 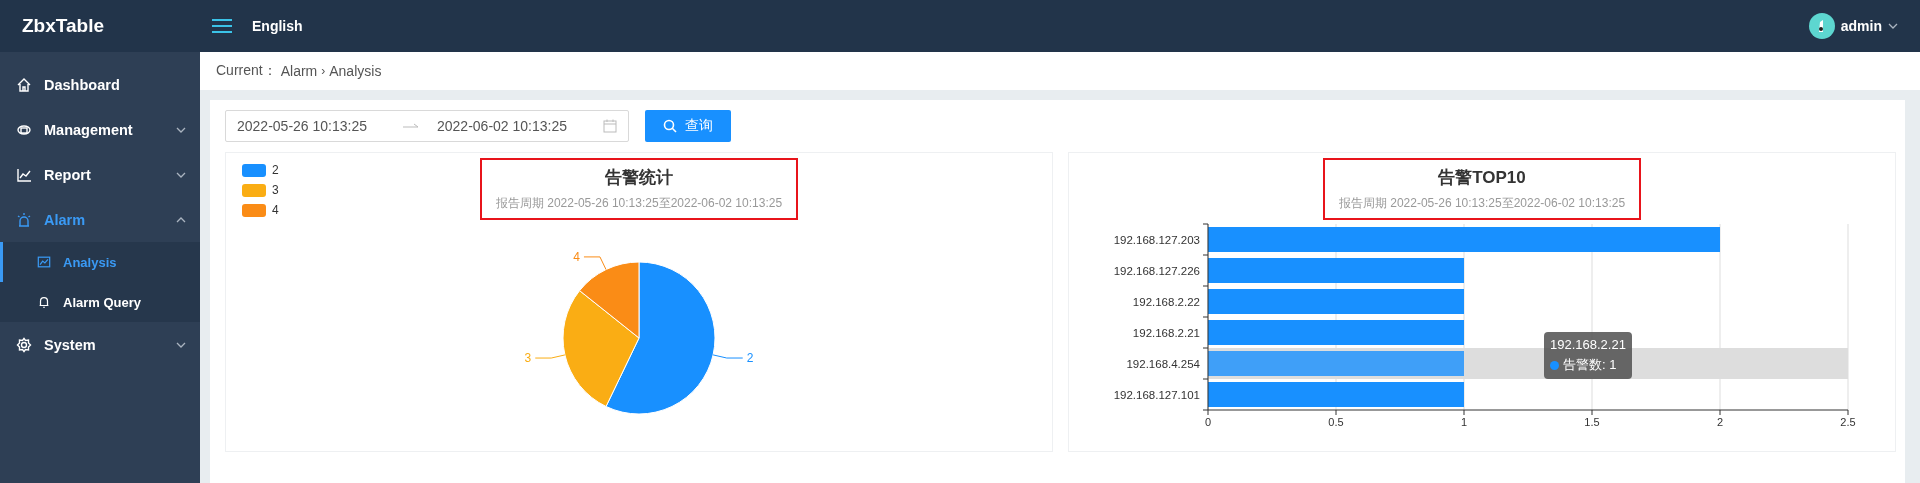 I want to click on category-label: 192.168.127.101, so click(x=1156, y=394).